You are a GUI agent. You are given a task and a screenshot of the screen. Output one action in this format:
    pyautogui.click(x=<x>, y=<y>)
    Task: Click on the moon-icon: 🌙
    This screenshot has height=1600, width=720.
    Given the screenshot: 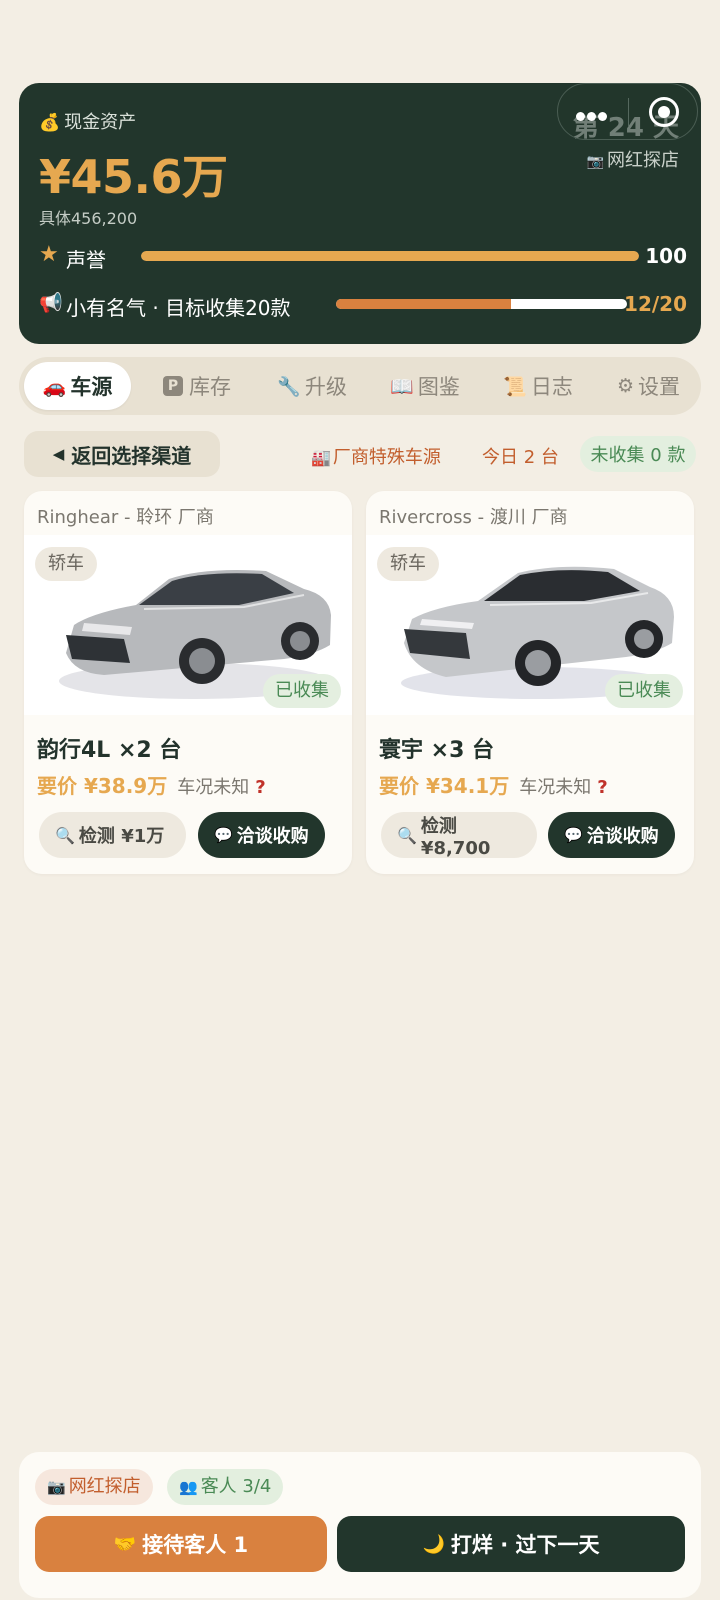 What is the action you would take?
    pyautogui.click(x=433, y=1544)
    